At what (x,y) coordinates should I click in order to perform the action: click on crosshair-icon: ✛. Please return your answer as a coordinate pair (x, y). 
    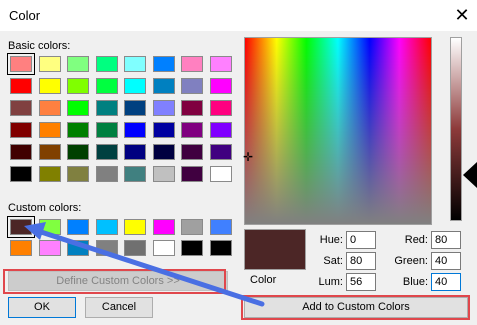
    Looking at the image, I should click on (248, 157).